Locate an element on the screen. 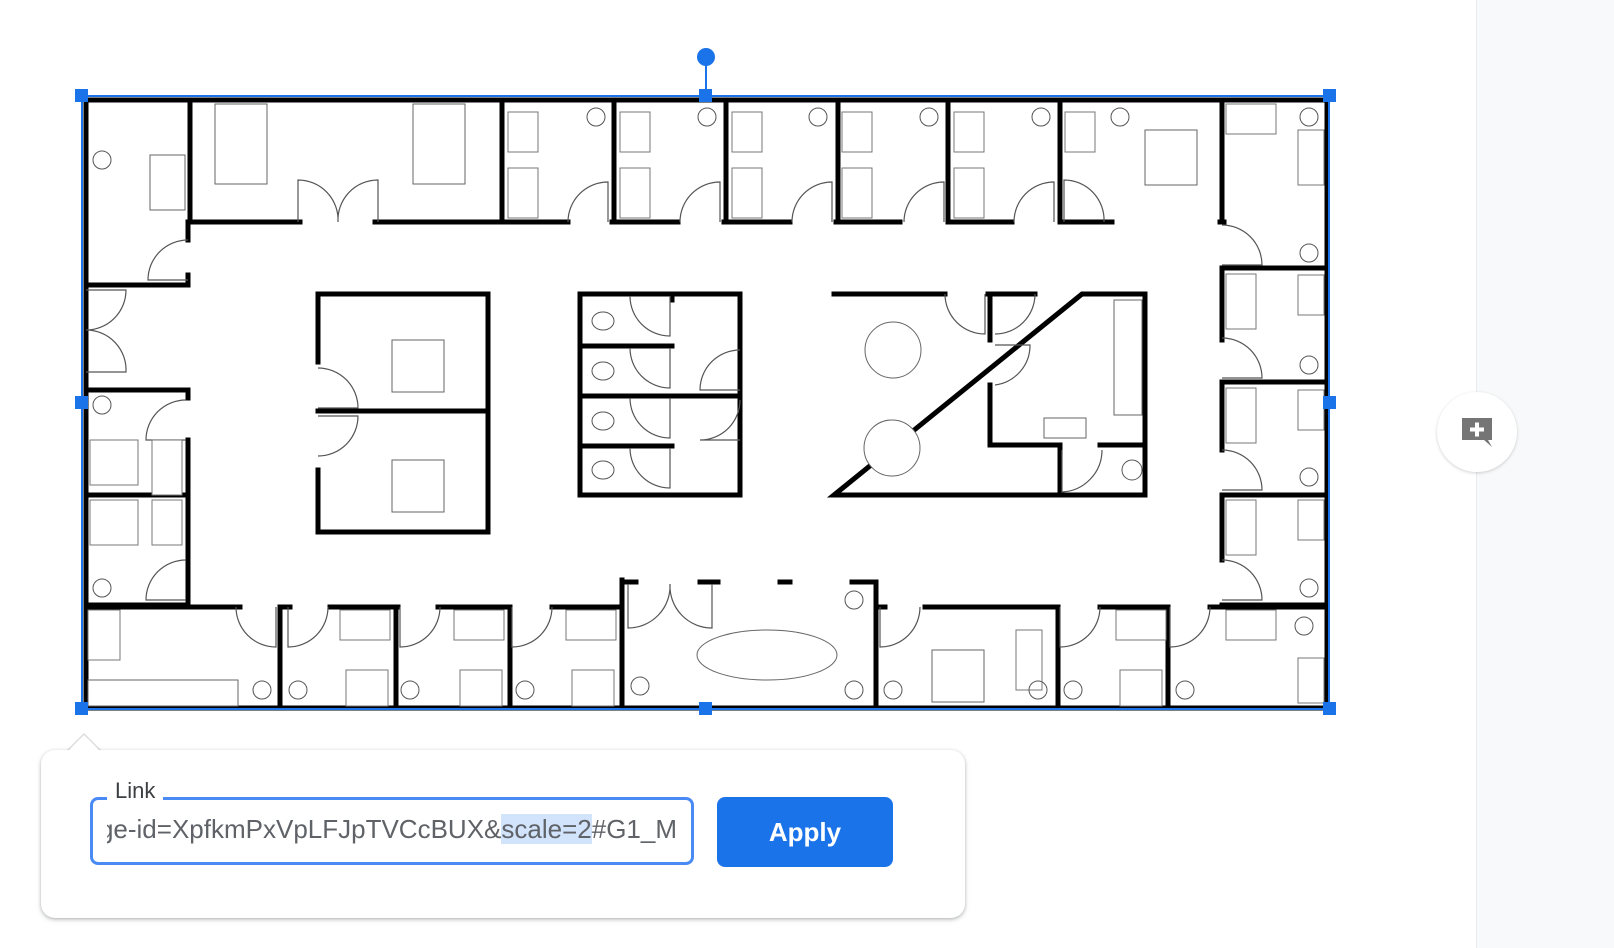 Image resolution: width=1614 pixels, height=948 pixels. rotate-handle is located at coordinates (706, 57).